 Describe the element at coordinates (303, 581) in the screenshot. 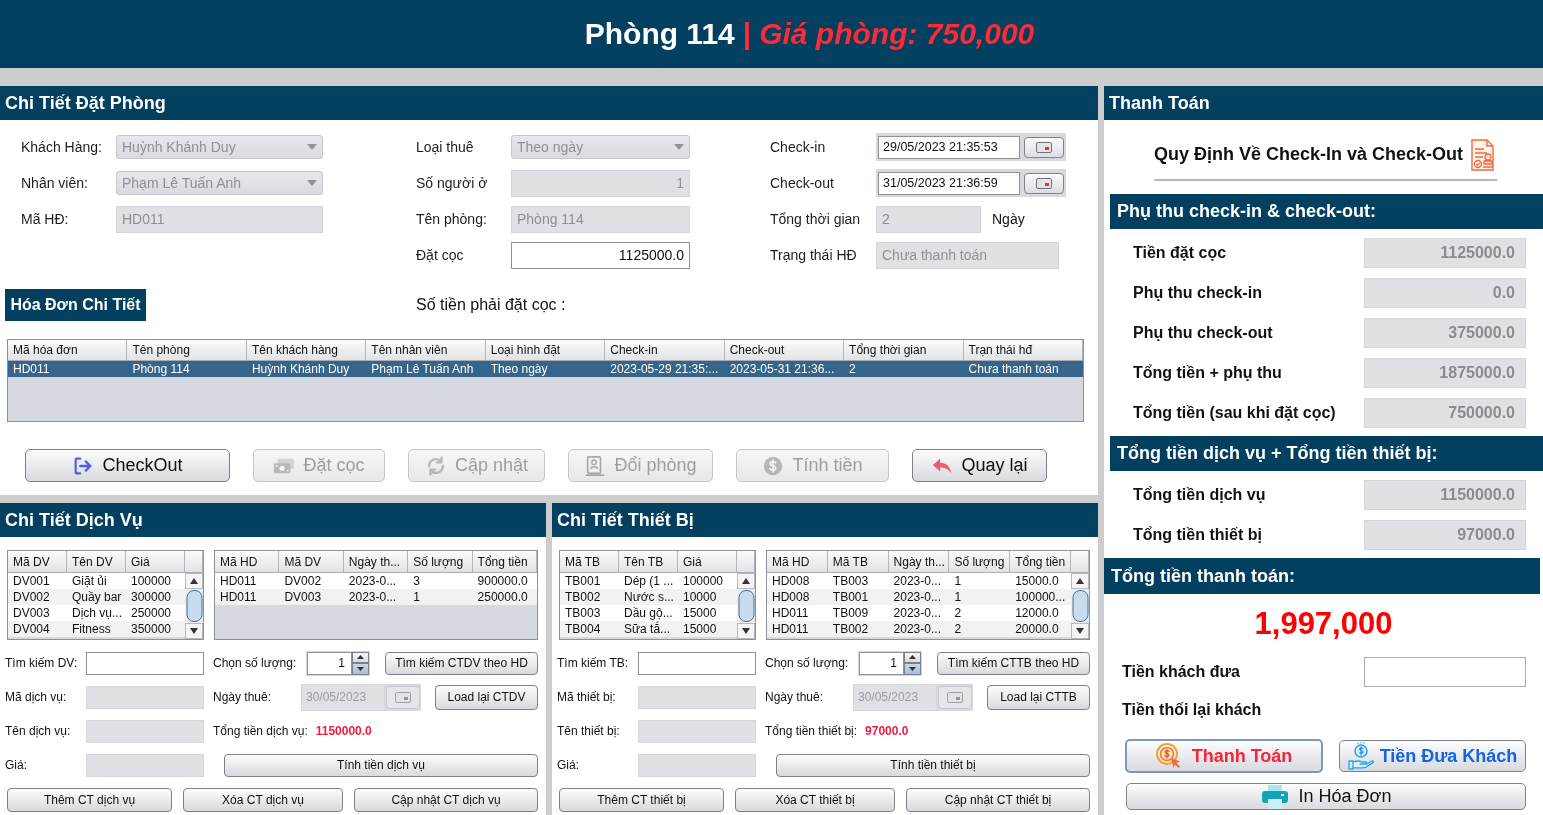

I see `table-cell-text: DV002` at that location.